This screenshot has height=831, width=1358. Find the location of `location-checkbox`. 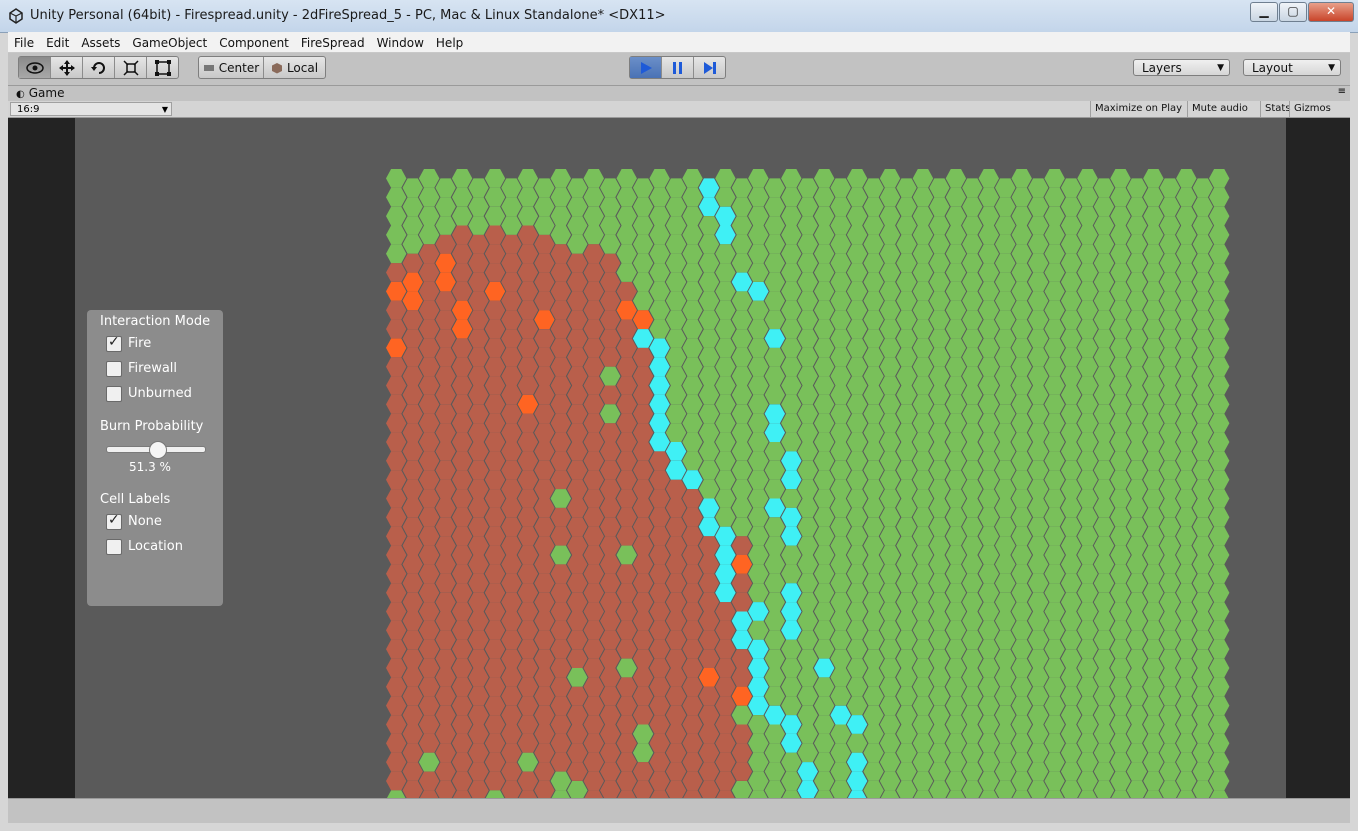

location-checkbox is located at coordinates (114, 547).